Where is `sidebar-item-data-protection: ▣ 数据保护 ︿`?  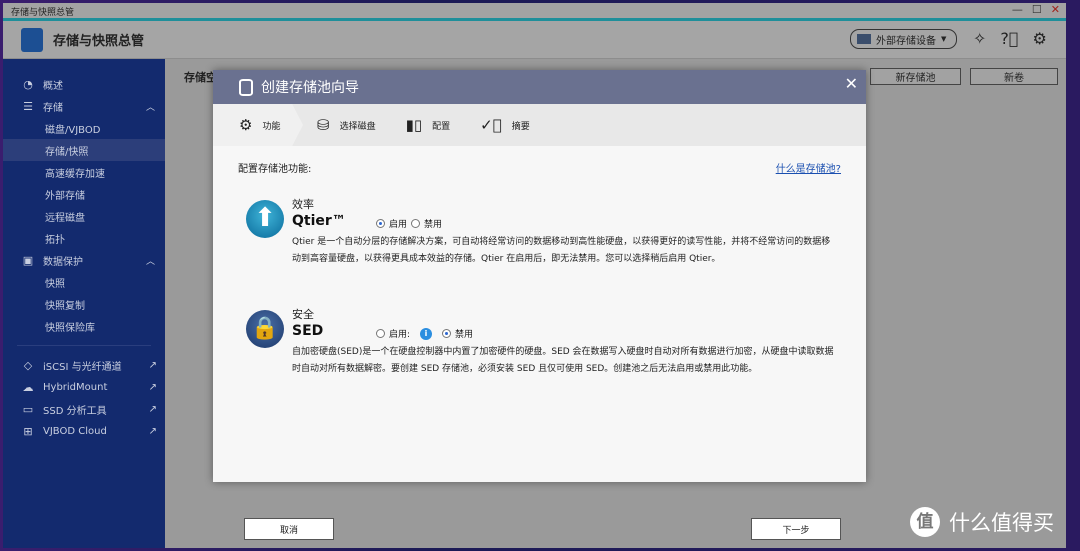 sidebar-item-data-protection: ▣ 数据保护 ︿ is located at coordinates (84, 260).